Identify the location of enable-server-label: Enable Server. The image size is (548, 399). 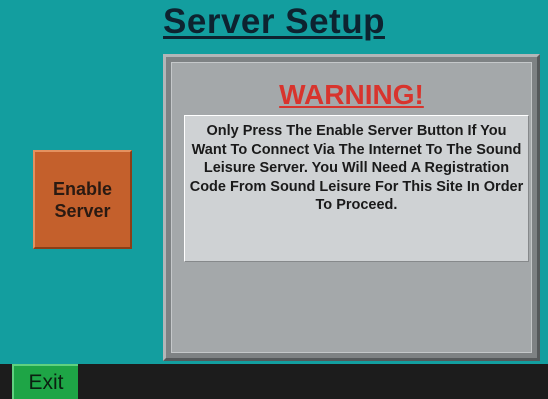
(82, 199).